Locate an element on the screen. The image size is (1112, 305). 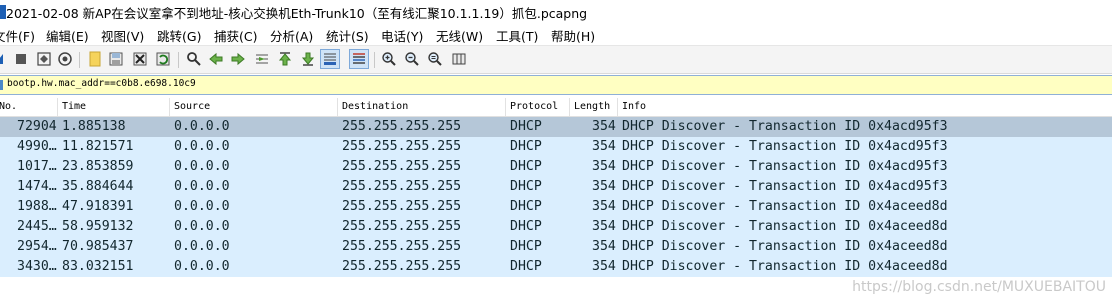
forward-icon is located at coordinates (238, 59).